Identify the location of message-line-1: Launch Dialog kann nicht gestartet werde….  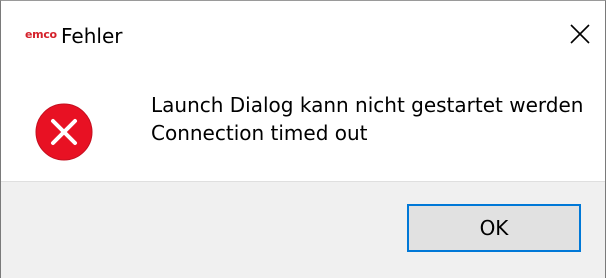
(367, 105).